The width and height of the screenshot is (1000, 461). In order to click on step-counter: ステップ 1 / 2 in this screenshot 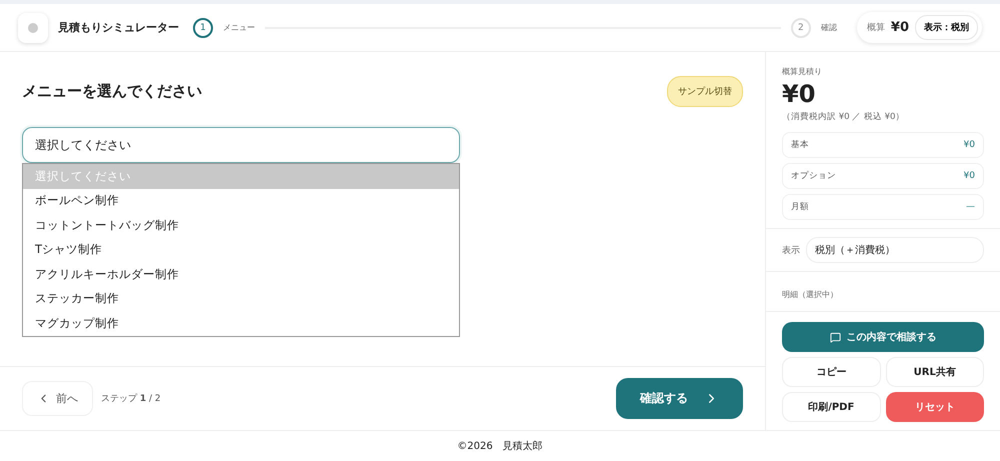, I will do `click(131, 398)`.